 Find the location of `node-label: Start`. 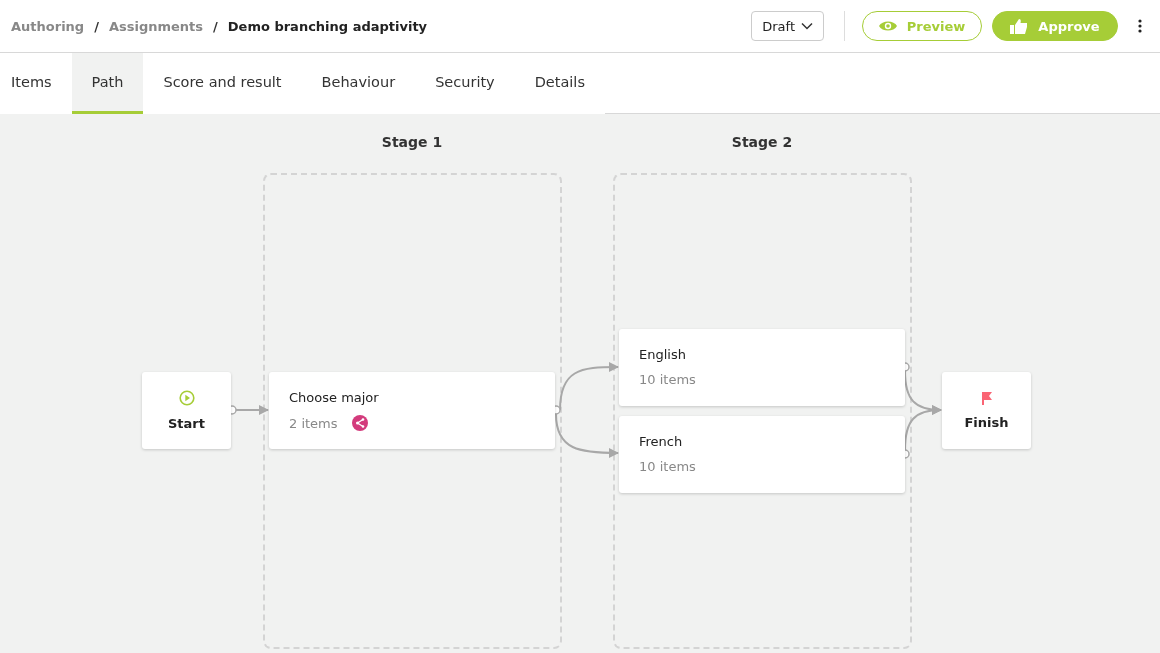

node-label: Start is located at coordinates (186, 423).